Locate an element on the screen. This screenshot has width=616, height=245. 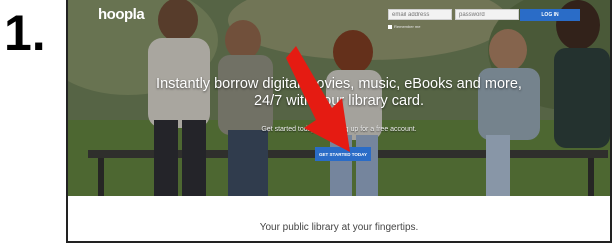
red-arrow-icon is located at coordinates (318, 99).